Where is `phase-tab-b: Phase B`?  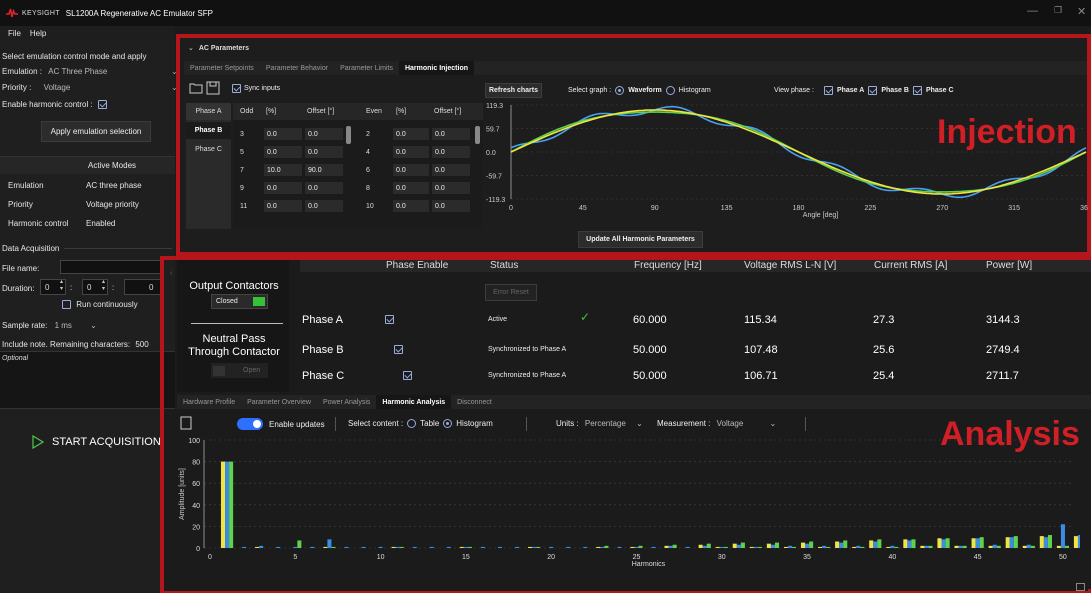 phase-tab-b: Phase B is located at coordinates (208, 130).